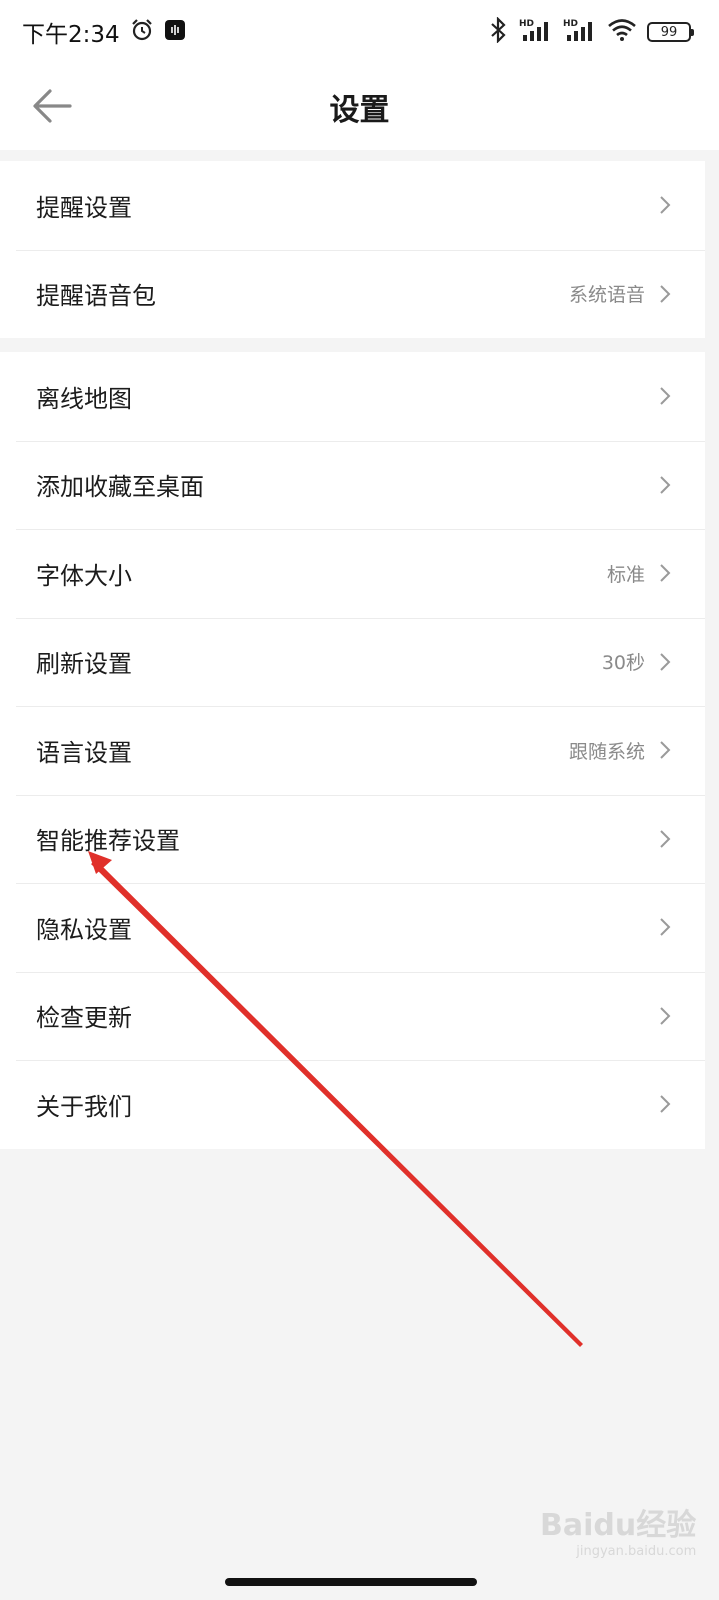 This screenshot has width=719, height=1600. Describe the element at coordinates (175, 32) in the screenshot. I see `audio-app-icon` at that location.